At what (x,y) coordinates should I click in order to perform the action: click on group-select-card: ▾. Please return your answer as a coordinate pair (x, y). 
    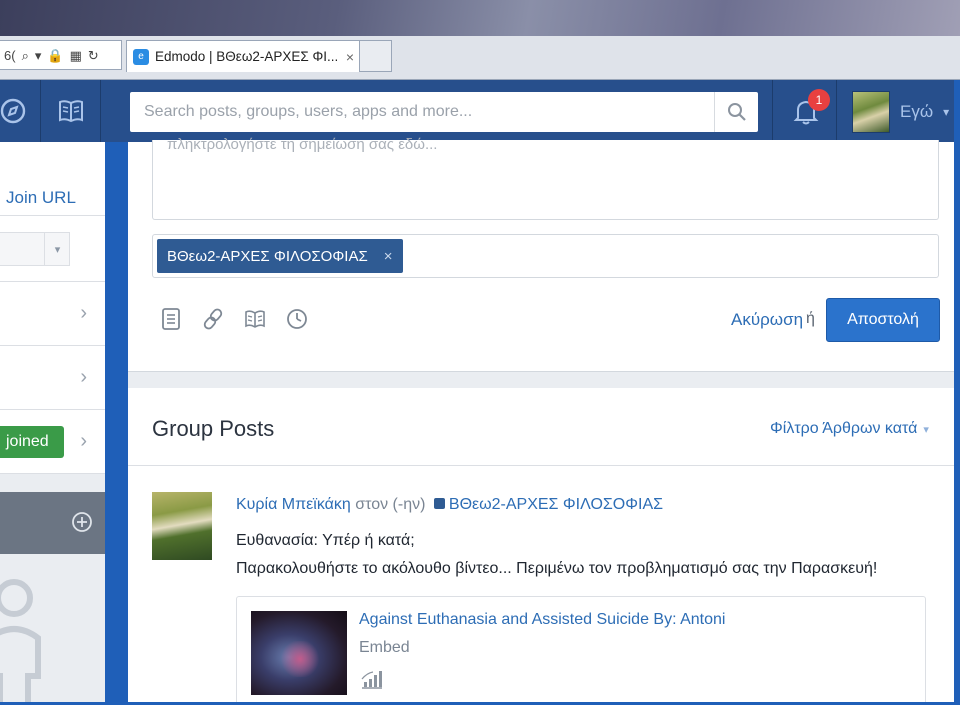
    Looking at the image, I should click on (52, 249).